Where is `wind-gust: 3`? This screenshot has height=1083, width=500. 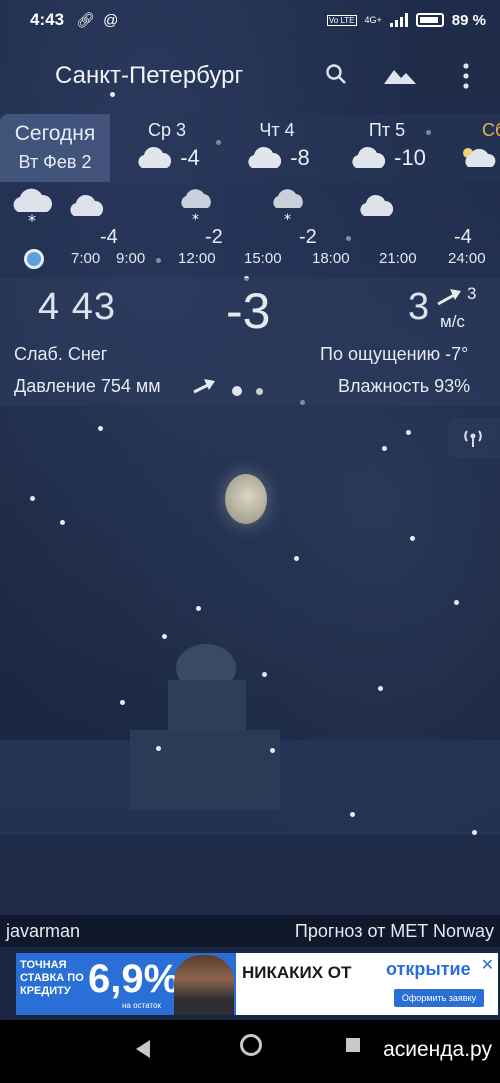 wind-gust: 3 is located at coordinates (472, 293).